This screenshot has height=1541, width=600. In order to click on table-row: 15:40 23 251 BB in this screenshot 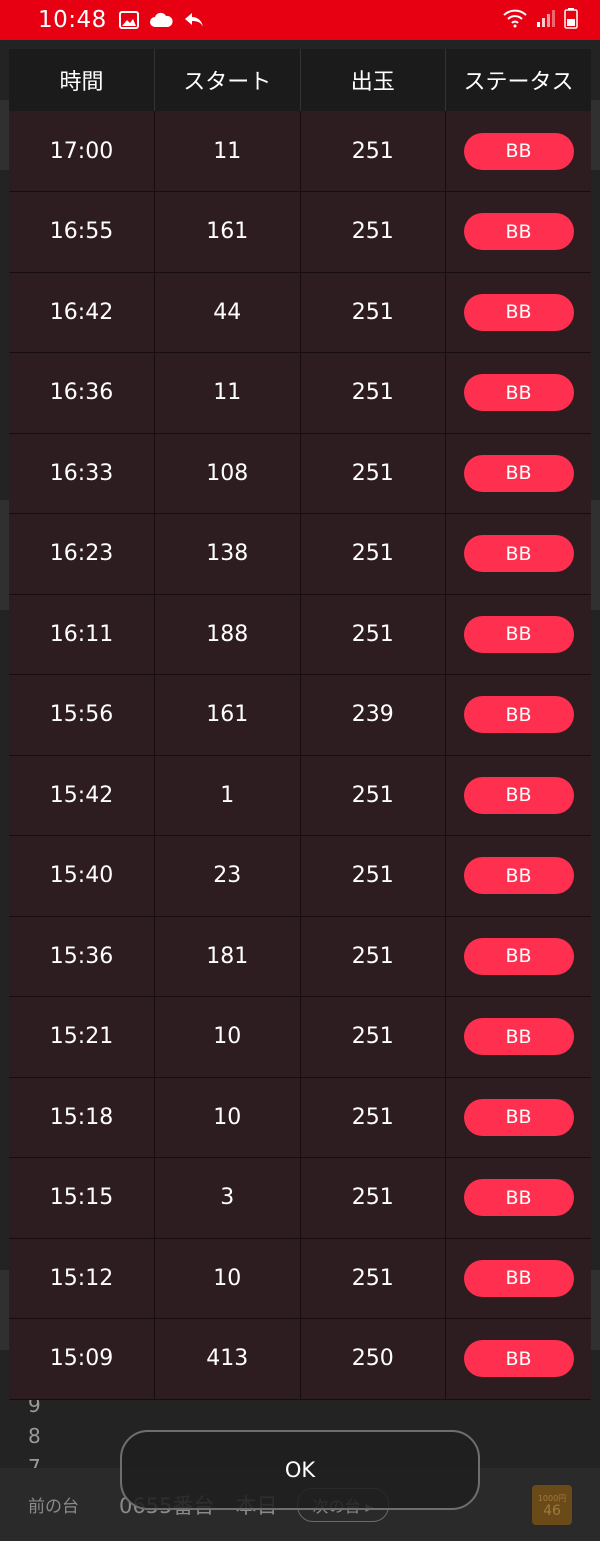, I will do `click(300, 876)`.